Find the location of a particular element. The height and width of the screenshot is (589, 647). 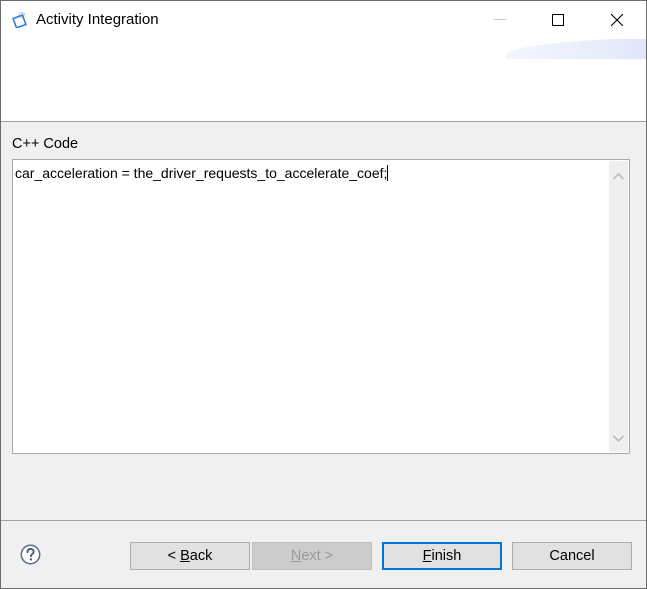

wizard-banner is located at coordinates (323, 80).